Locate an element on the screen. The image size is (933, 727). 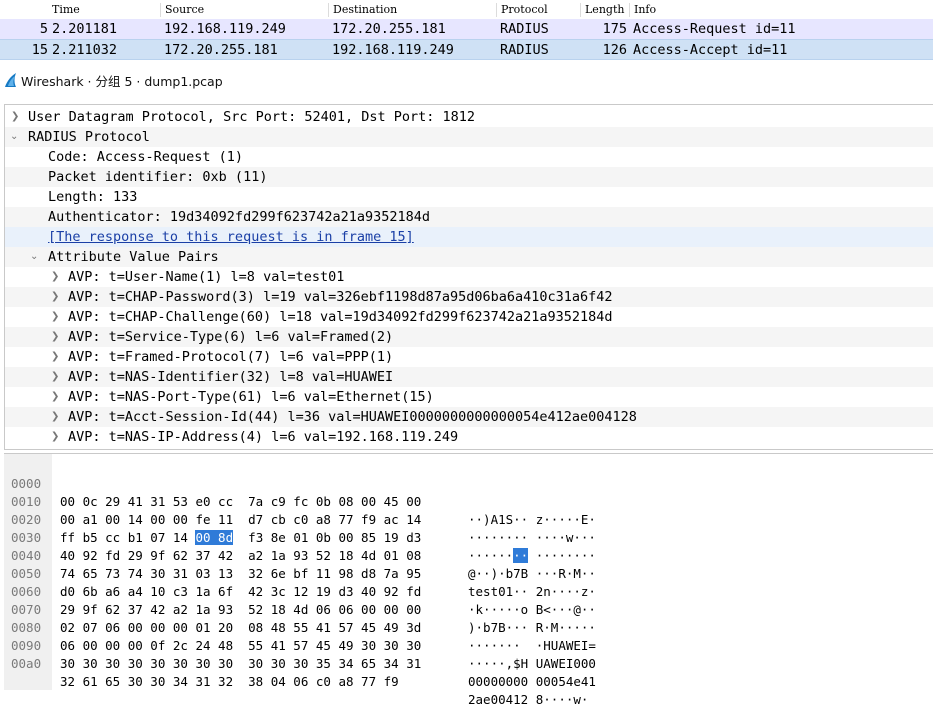
tree-item-label: Packet identifier: 0xb (11) is located at coordinates (158, 177).